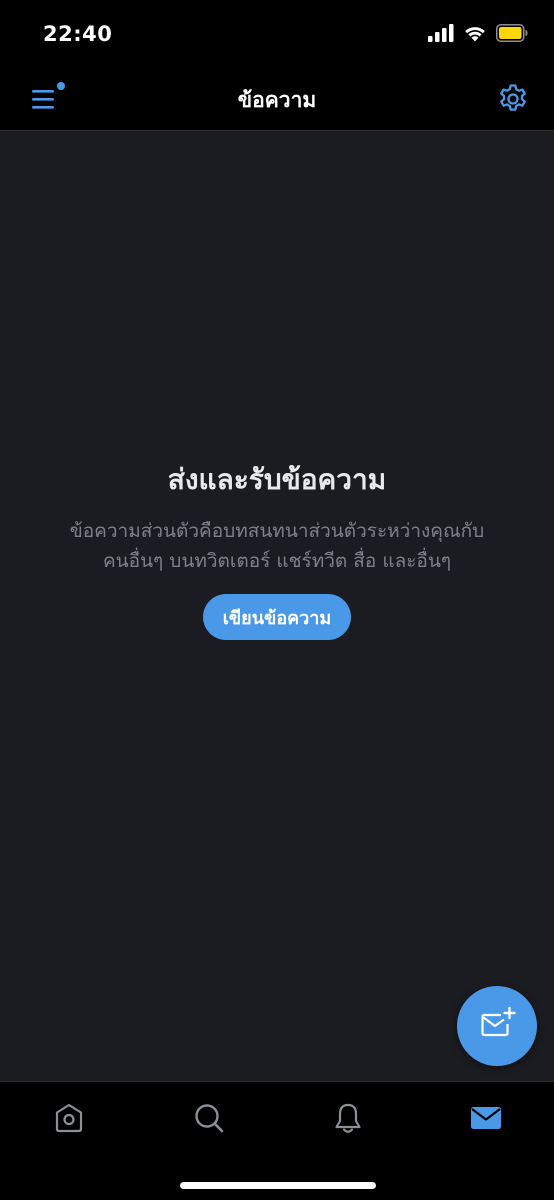 This screenshot has height=1200, width=554. I want to click on write-message-button: เขียนข้อความ, so click(277, 617).